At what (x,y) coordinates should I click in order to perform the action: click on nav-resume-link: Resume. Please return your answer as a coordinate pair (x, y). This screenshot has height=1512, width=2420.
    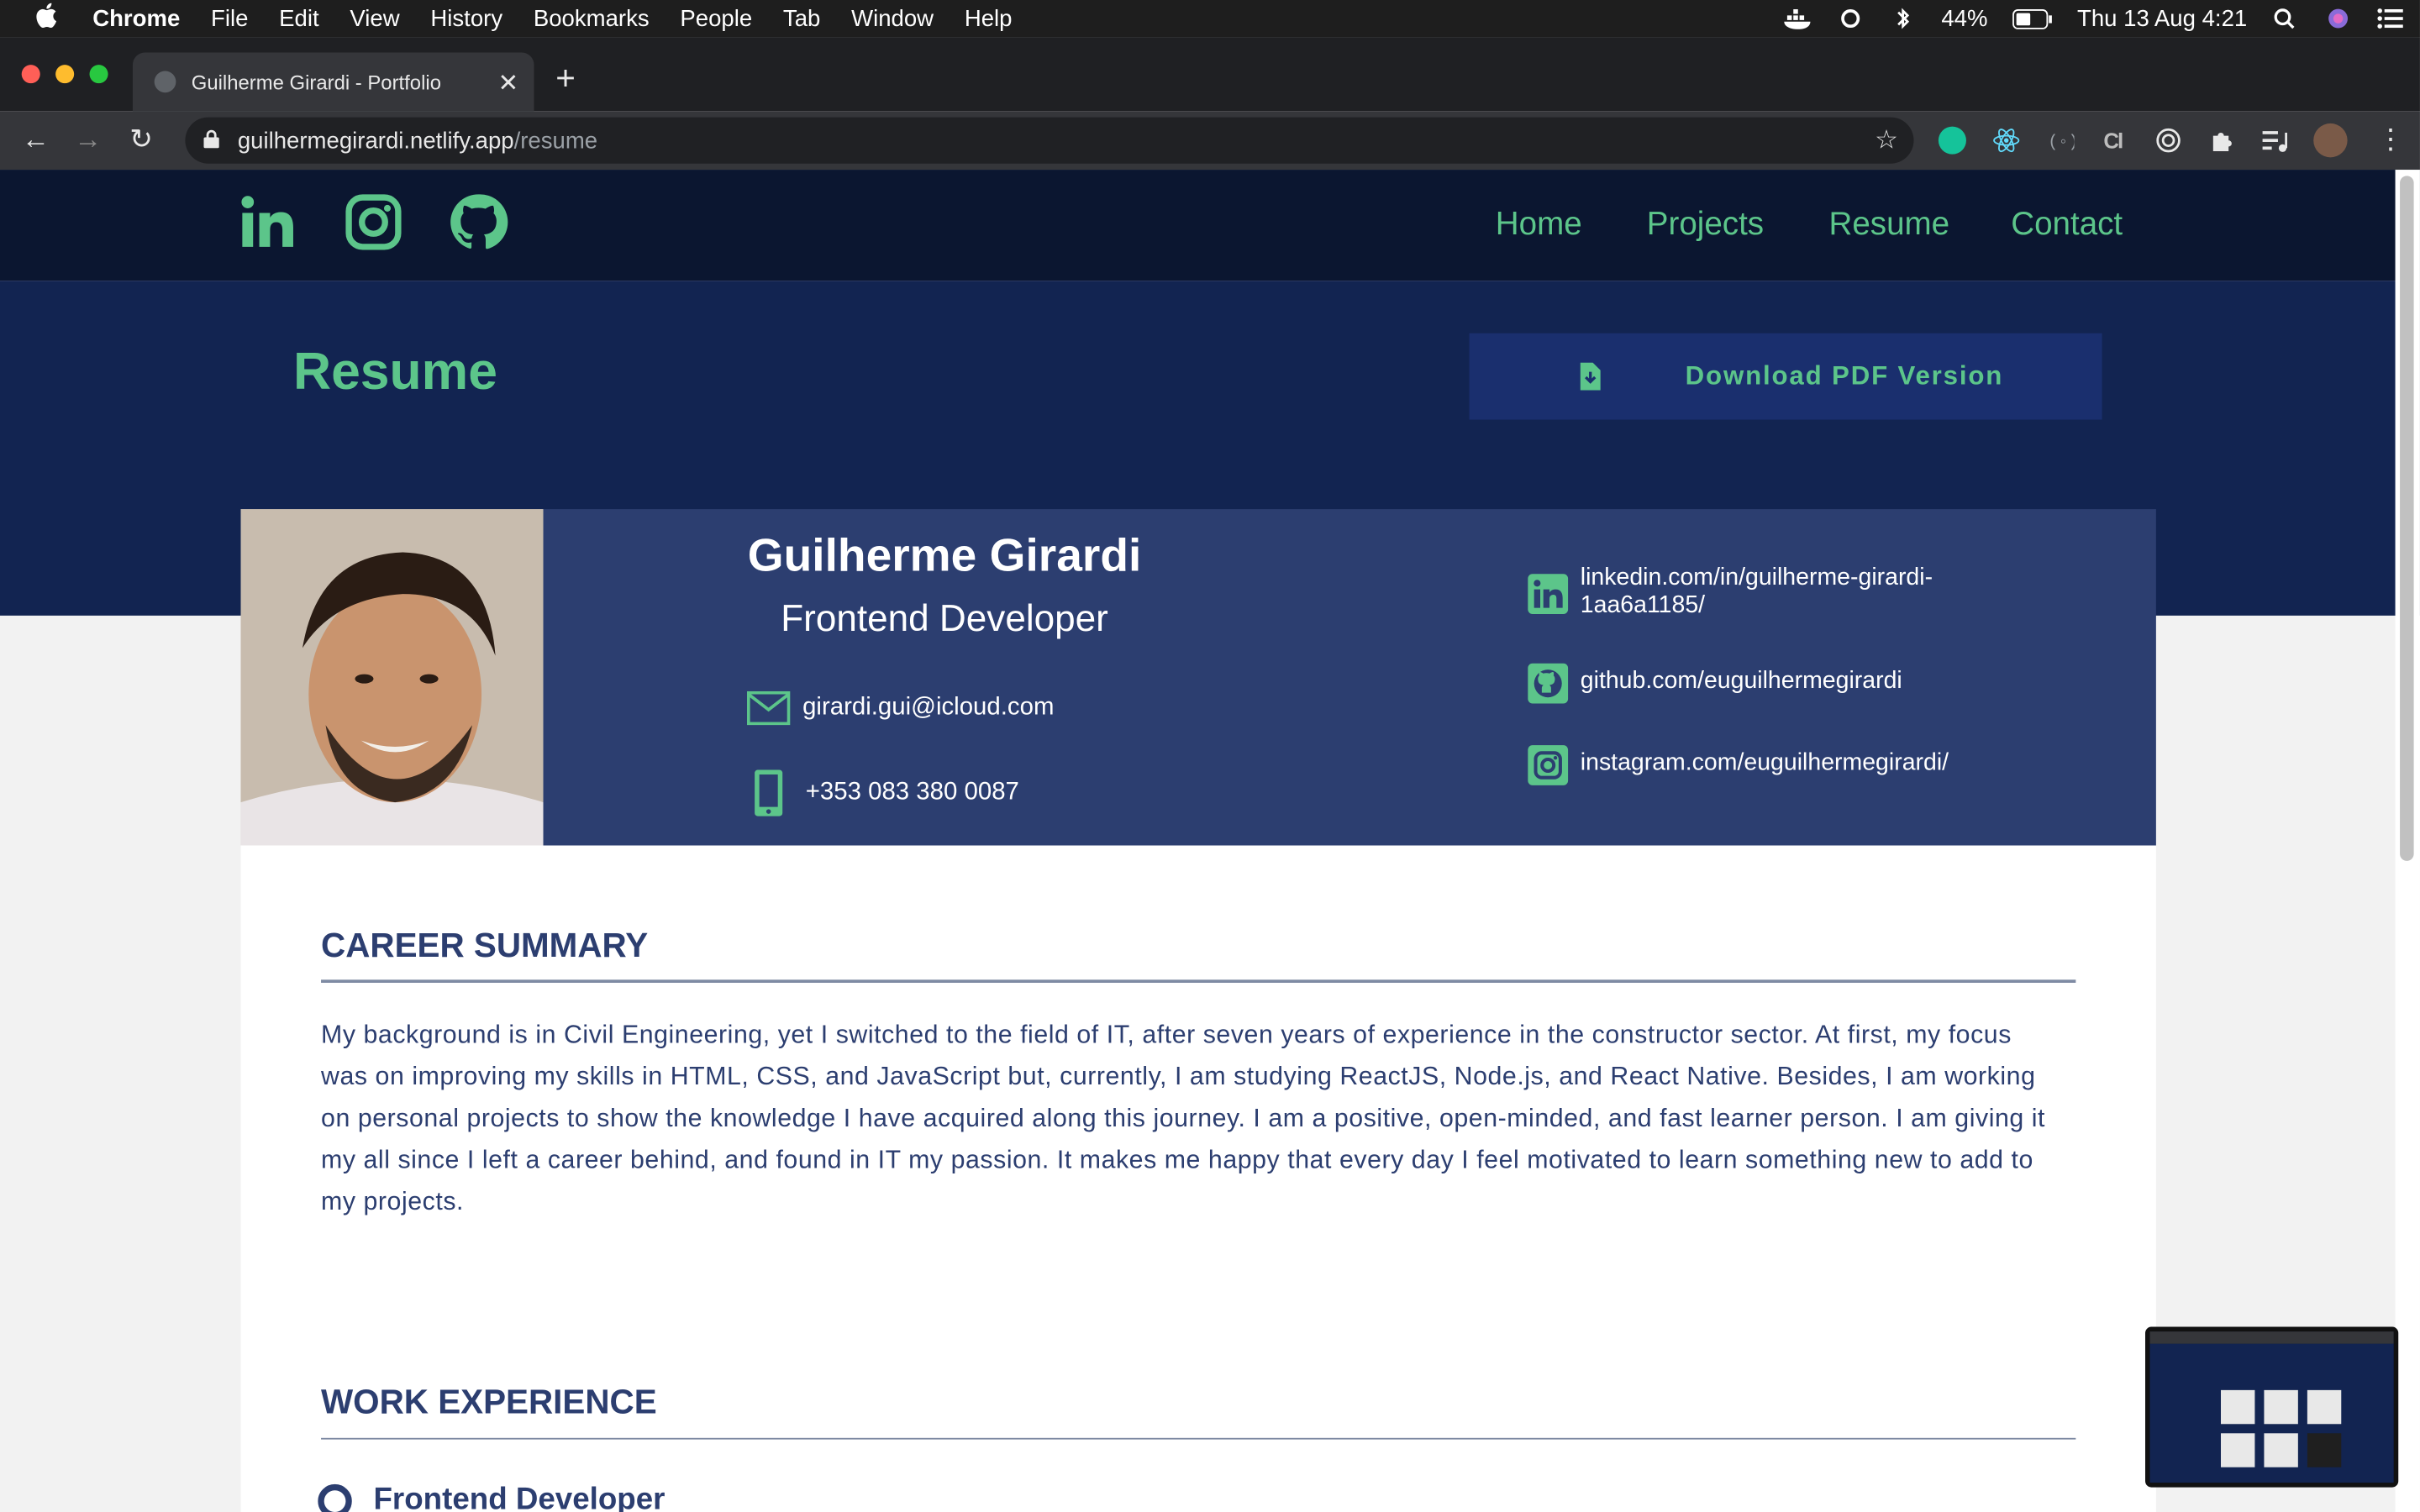
    Looking at the image, I should click on (1888, 225).